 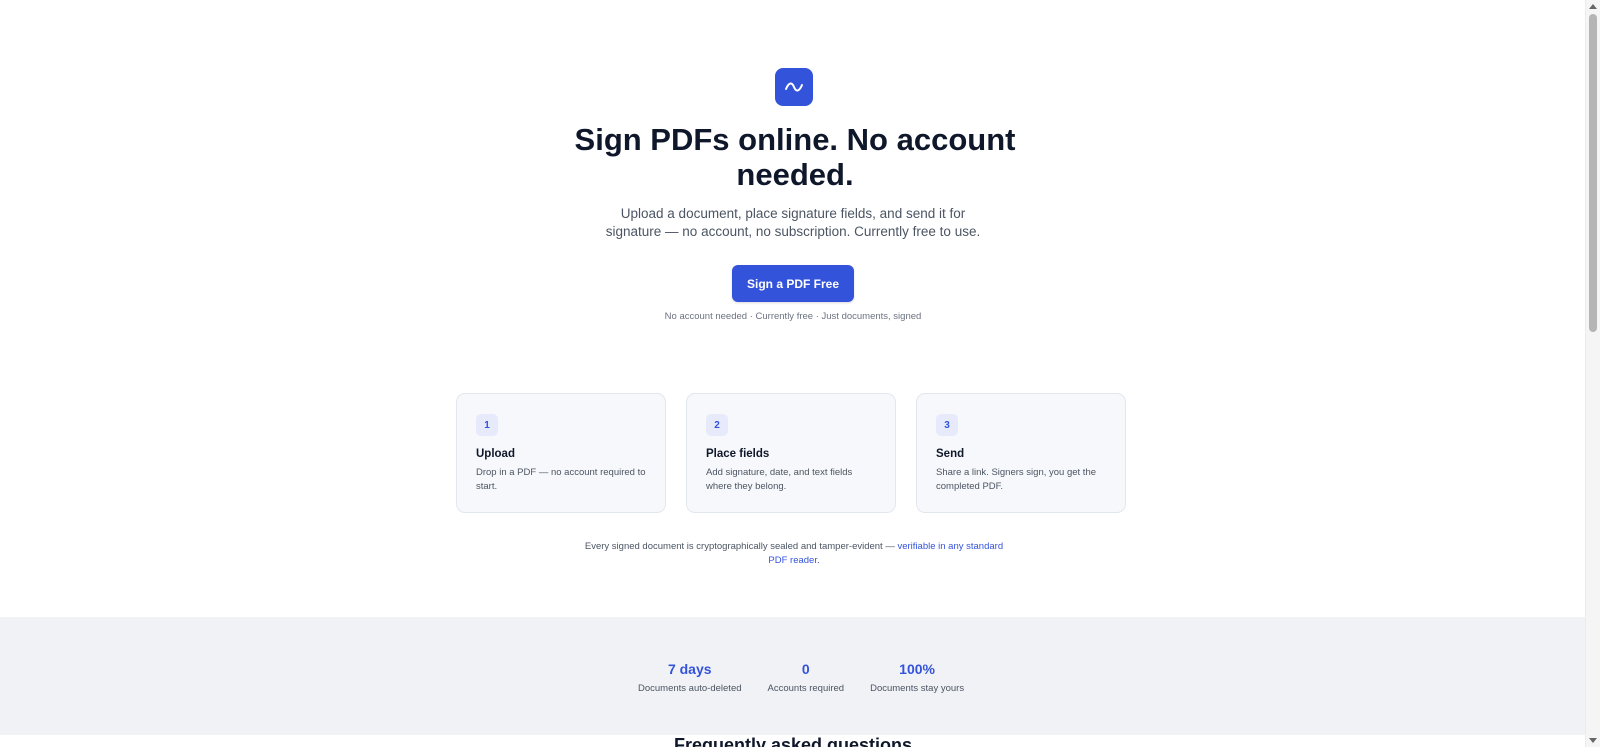 I want to click on stat-value: 0, so click(x=805, y=669).